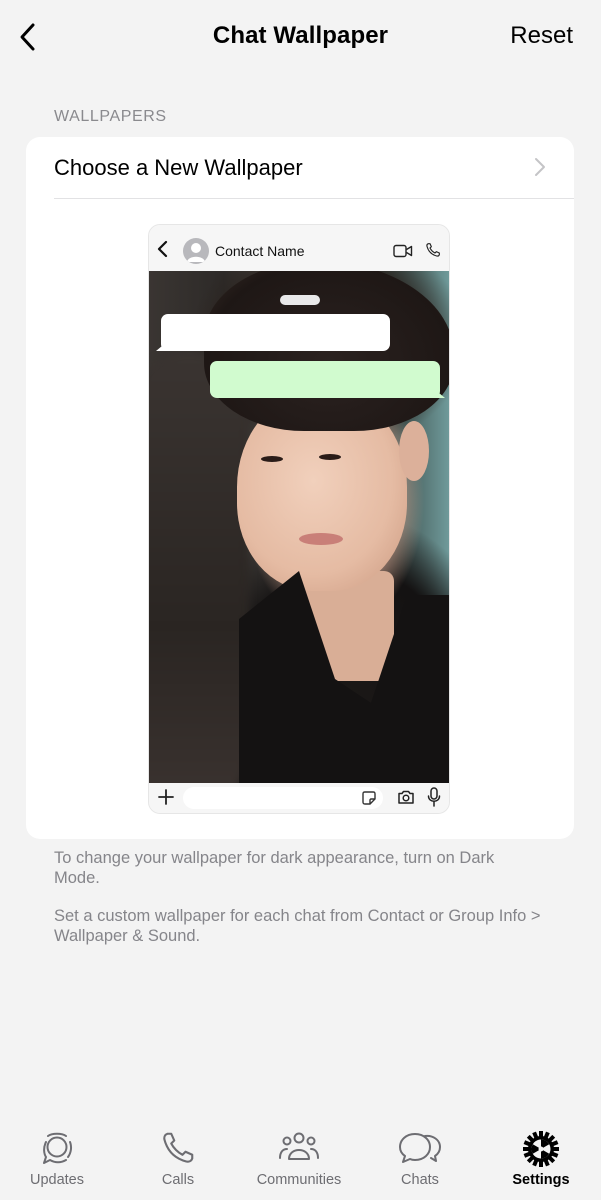  Describe the element at coordinates (178, 1180) in the screenshot. I see `tab-label: Calls` at that location.